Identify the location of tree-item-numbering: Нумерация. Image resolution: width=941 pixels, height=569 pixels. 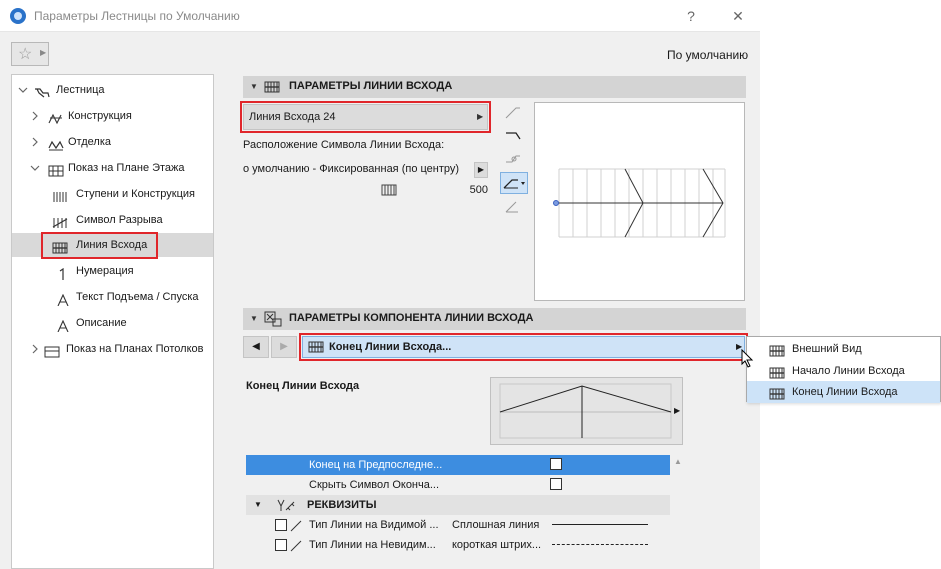
(112, 271).